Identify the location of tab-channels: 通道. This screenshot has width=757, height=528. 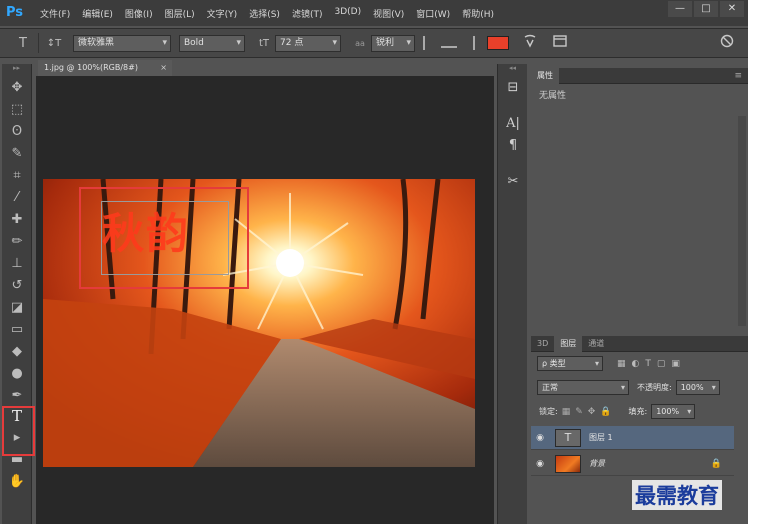
(596, 344).